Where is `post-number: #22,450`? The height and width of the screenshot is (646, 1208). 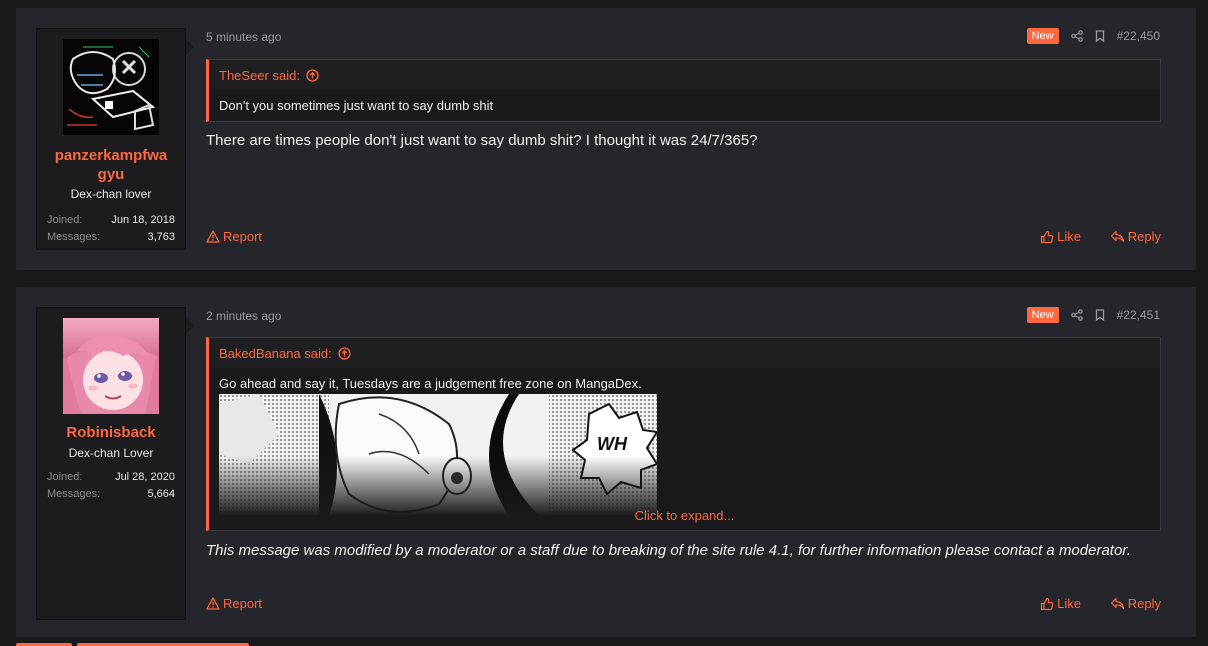 post-number: #22,450 is located at coordinates (1138, 36).